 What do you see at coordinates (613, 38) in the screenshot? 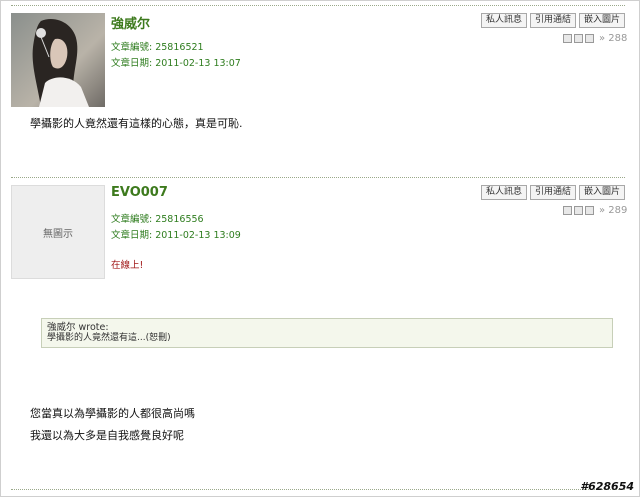
I see `post-number: » 288` at bounding box center [613, 38].